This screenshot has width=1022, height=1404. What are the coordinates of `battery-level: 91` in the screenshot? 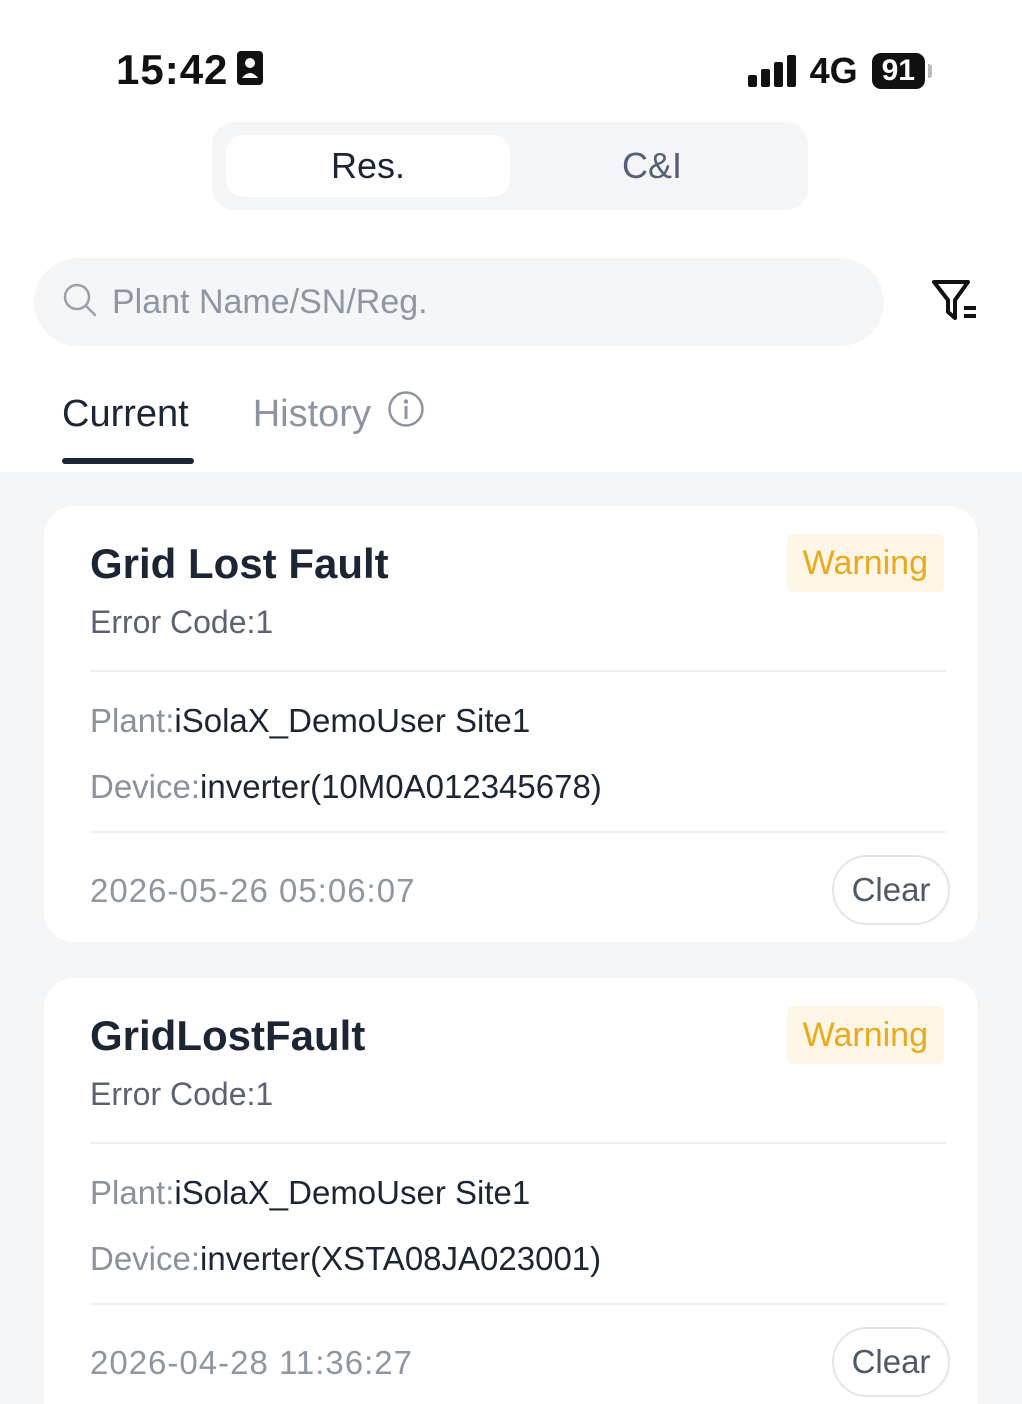 It's located at (898, 71).